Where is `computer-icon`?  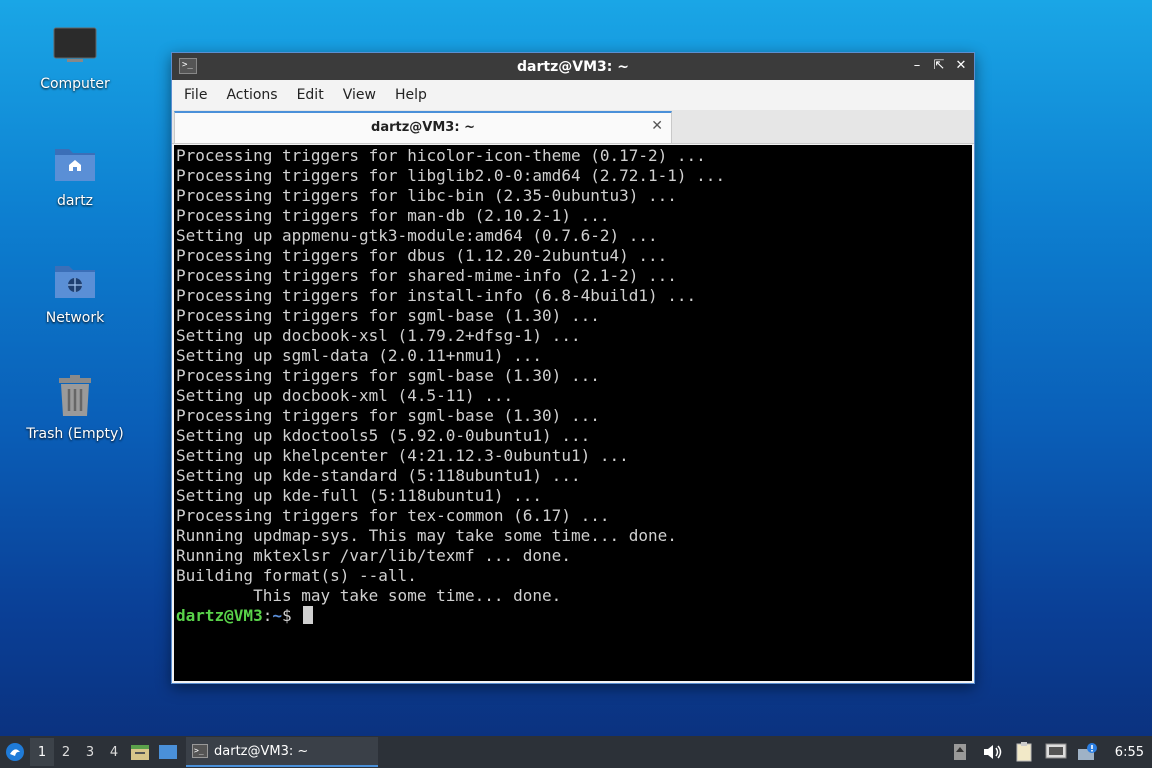
computer-icon is located at coordinates (75, 46).